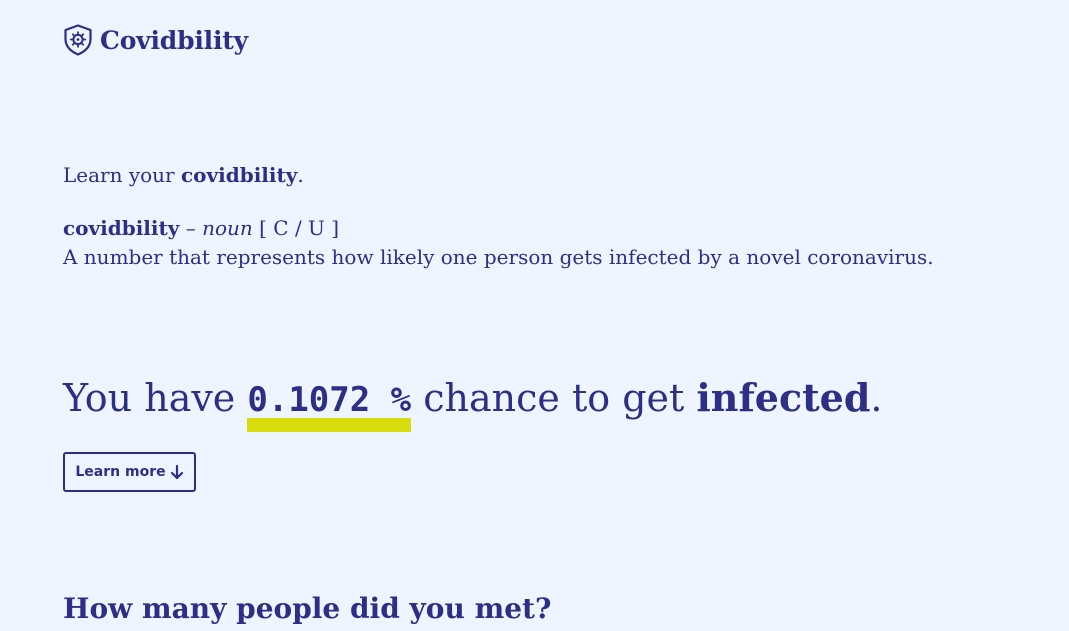  I want to click on brand-name: Covidbility, so click(174, 40).